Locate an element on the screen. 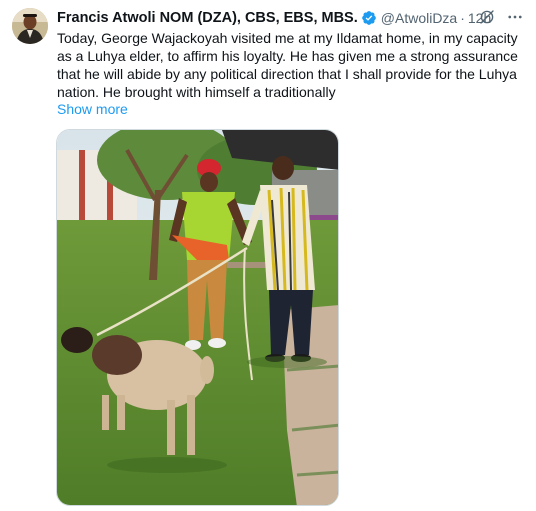  avatar-image is located at coordinates (30, 26).